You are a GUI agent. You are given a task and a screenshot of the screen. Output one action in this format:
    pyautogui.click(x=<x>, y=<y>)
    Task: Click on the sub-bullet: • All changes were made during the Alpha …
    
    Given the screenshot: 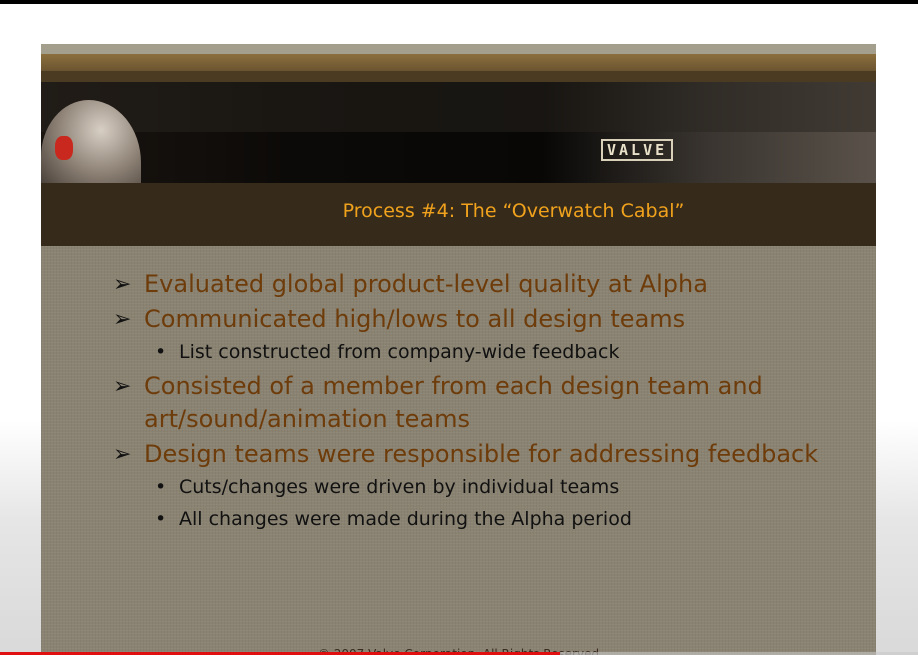 What is the action you would take?
    pyautogui.click(x=483, y=519)
    